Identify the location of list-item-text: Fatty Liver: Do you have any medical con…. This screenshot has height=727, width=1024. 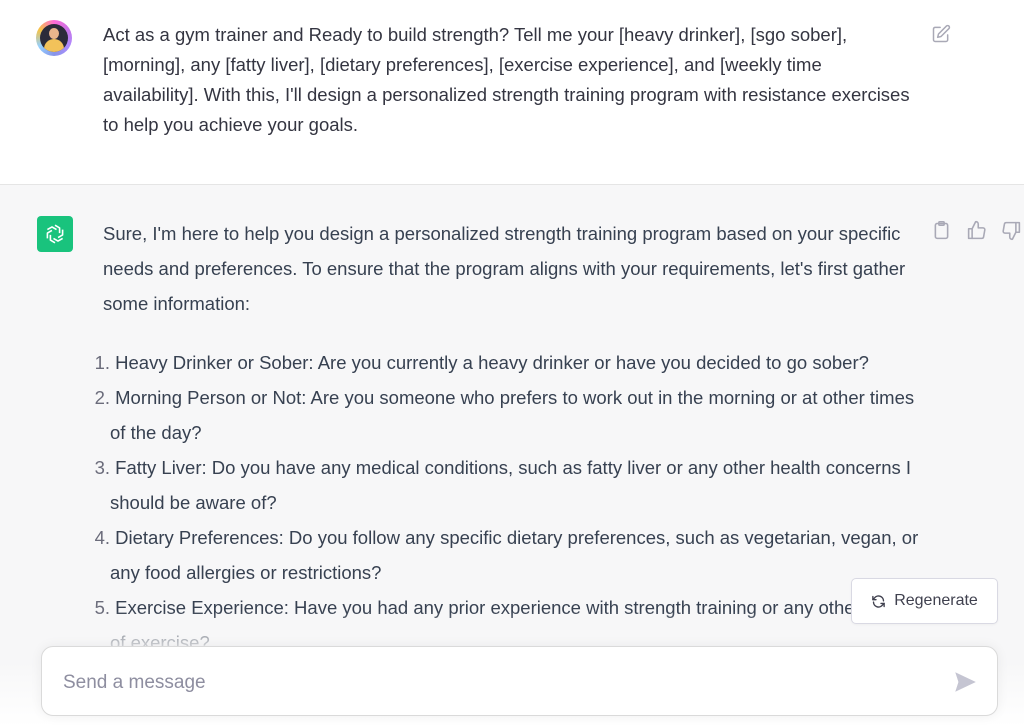
(511, 485).